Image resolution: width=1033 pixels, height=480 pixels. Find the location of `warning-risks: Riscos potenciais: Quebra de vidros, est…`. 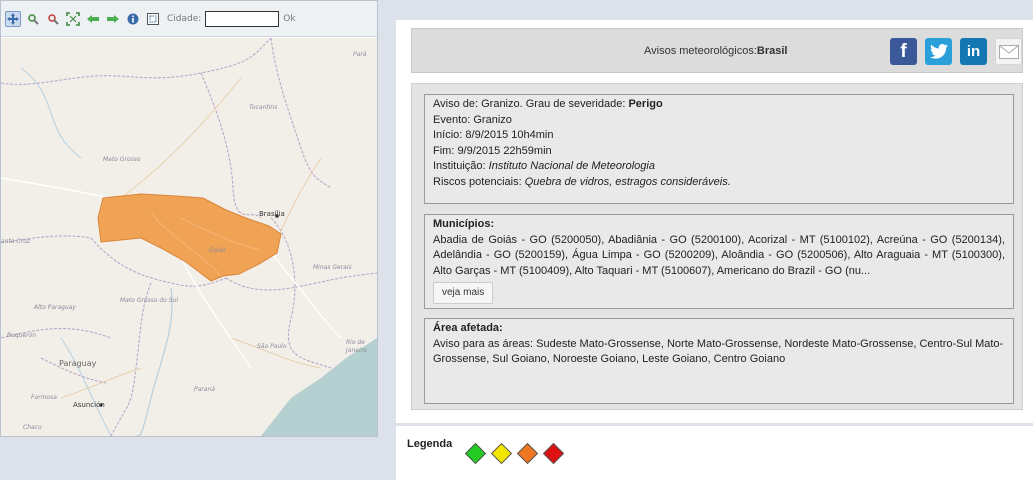

warning-risks: Riscos potenciais: Quebra de vidros, est… is located at coordinates (582, 181).